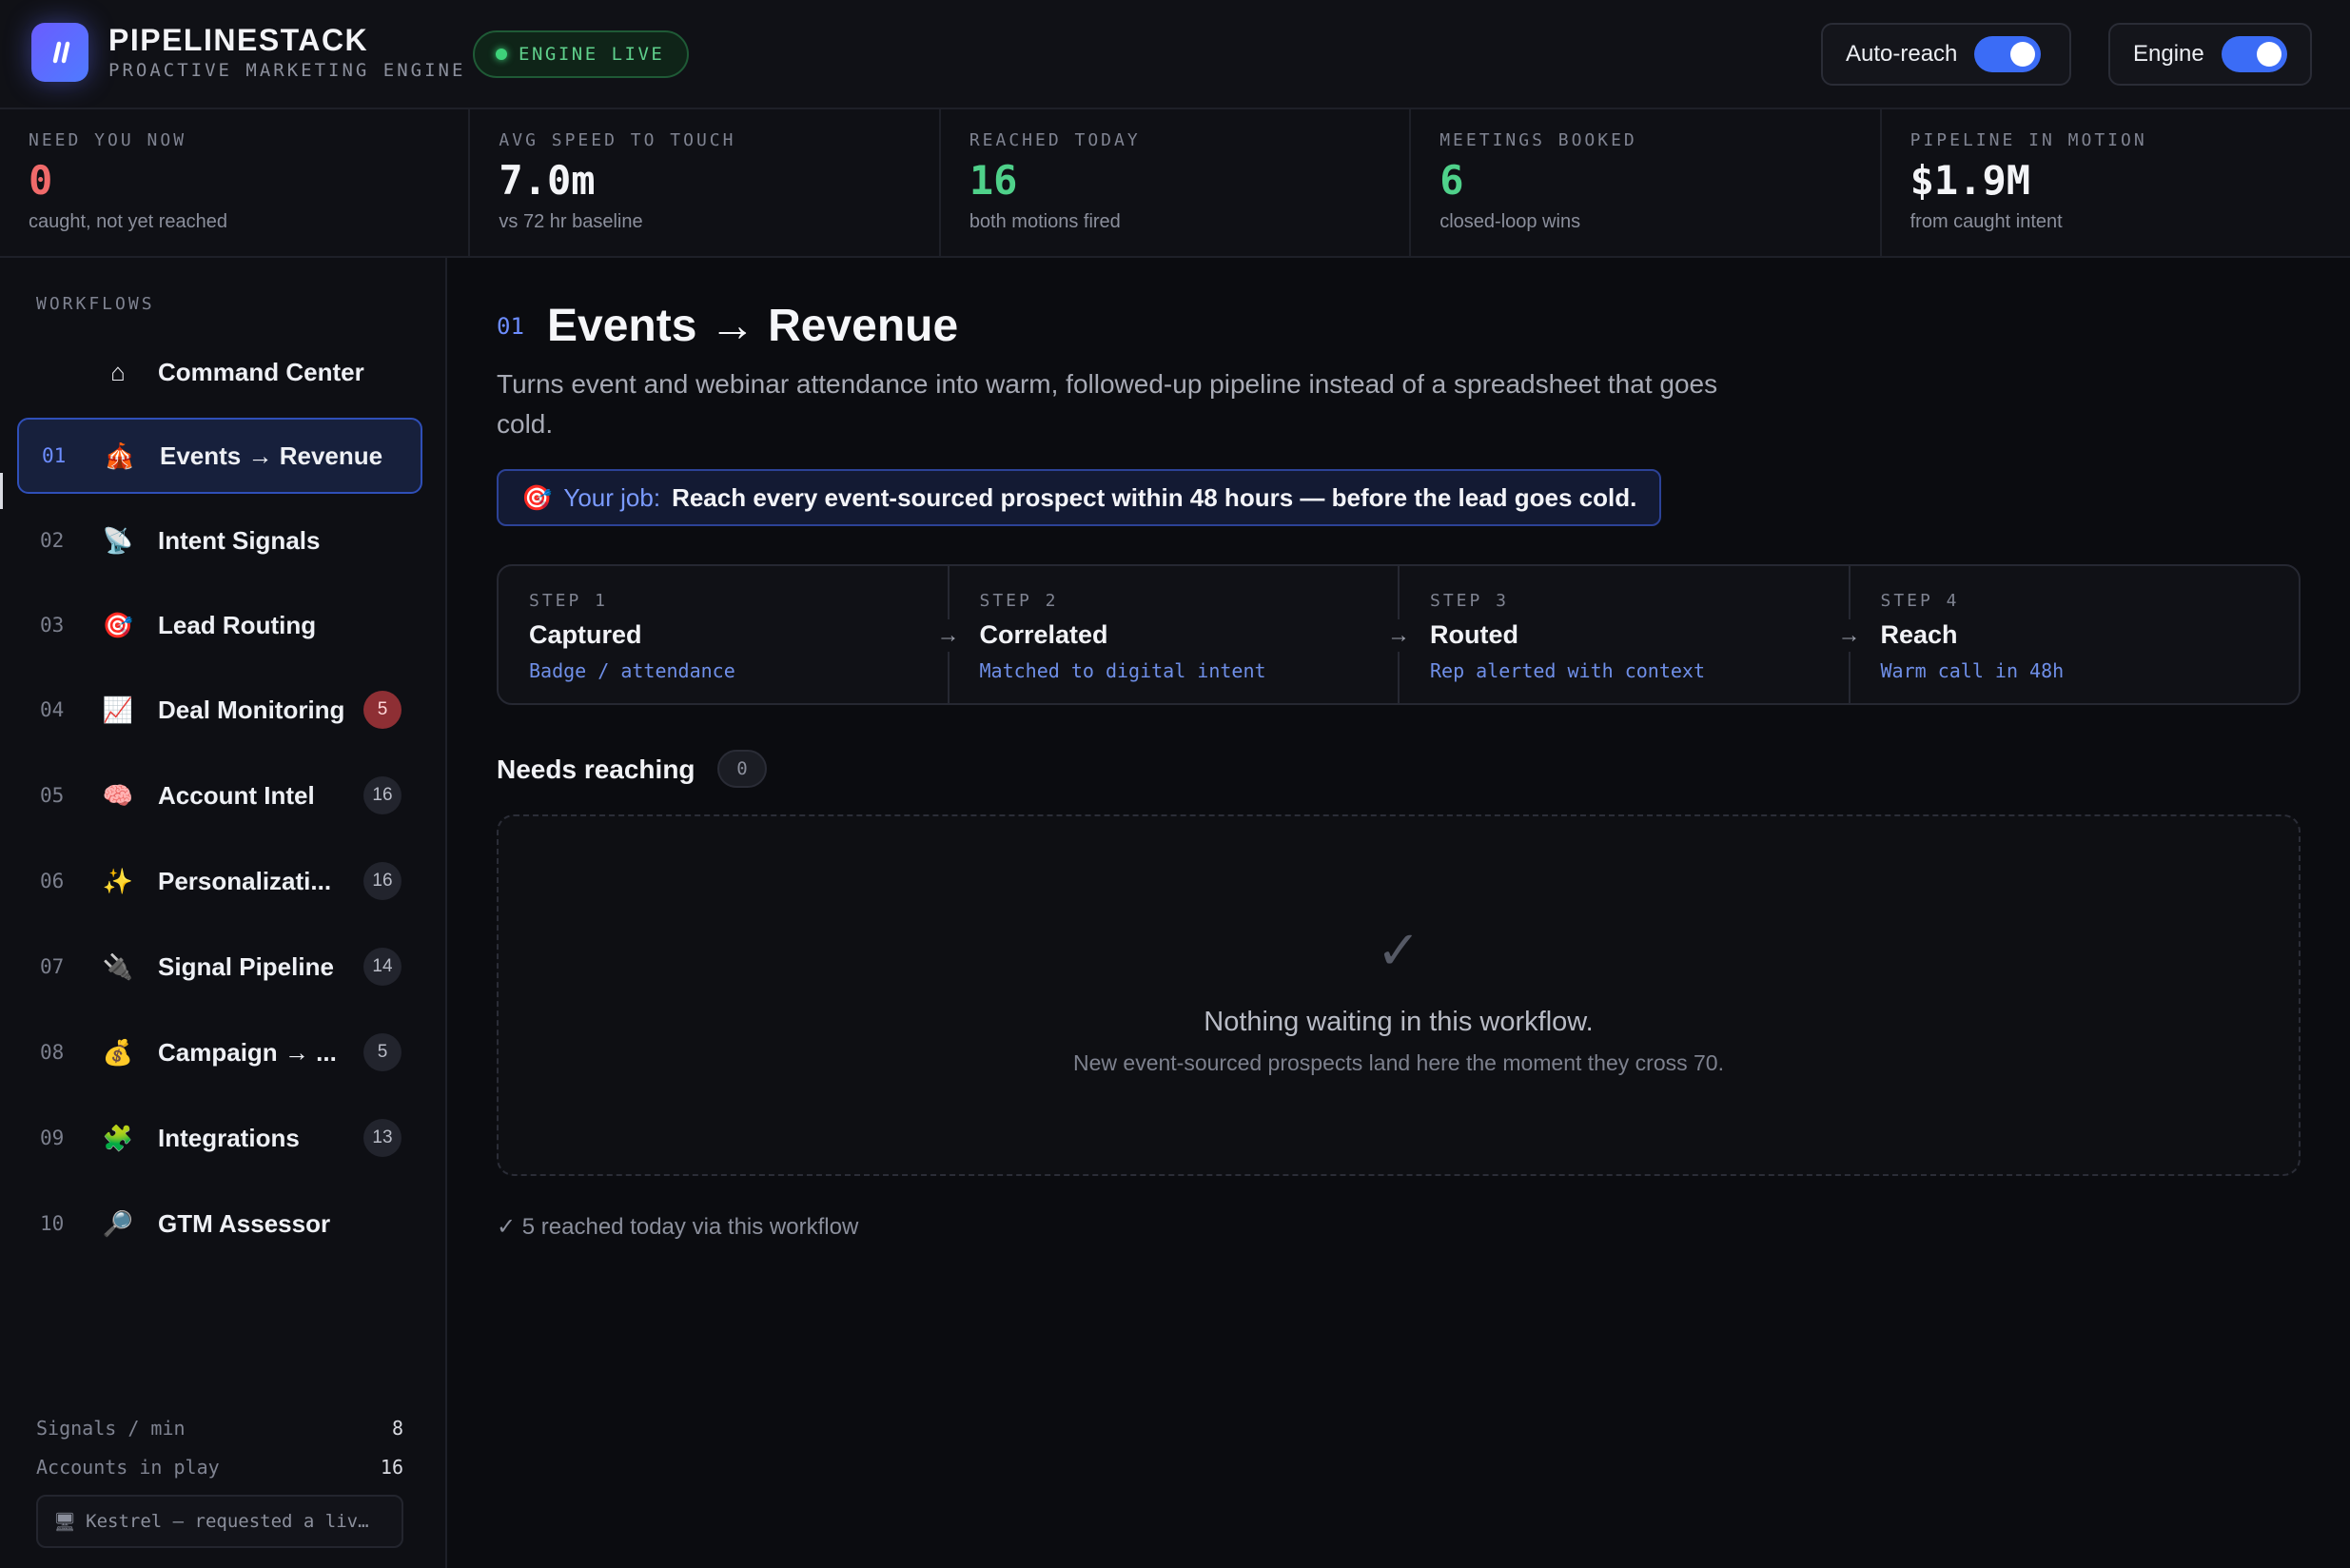  What do you see at coordinates (511, 326) in the screenshot?
I see `workflow-number: 01` at bounding box center [511, 326].